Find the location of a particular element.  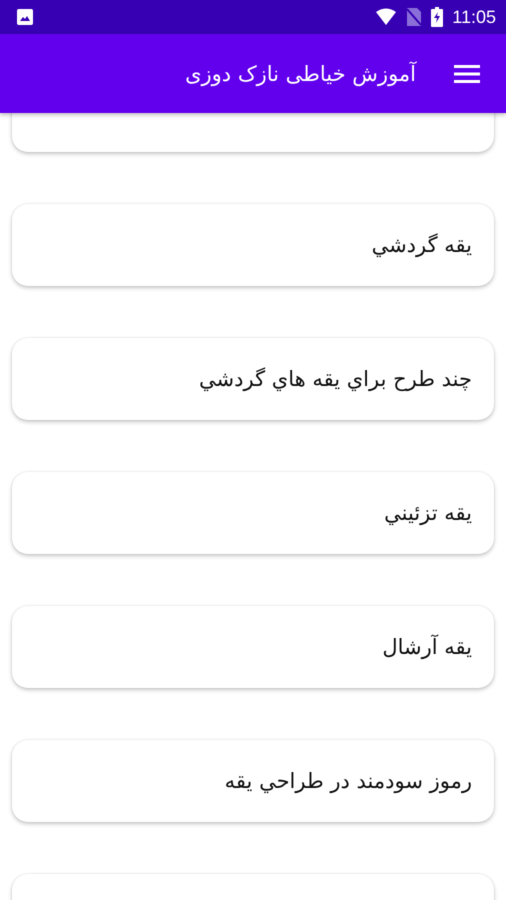

list-card: يقه گردشي is located at coordinates (253, 245).